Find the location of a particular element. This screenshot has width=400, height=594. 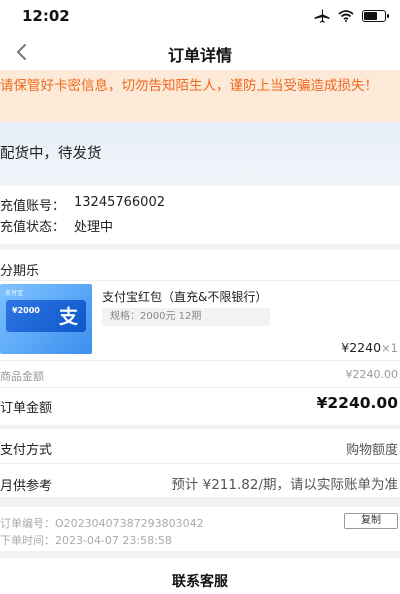

contact-service-label: 联系客服 is located at coordinates (200, 582).